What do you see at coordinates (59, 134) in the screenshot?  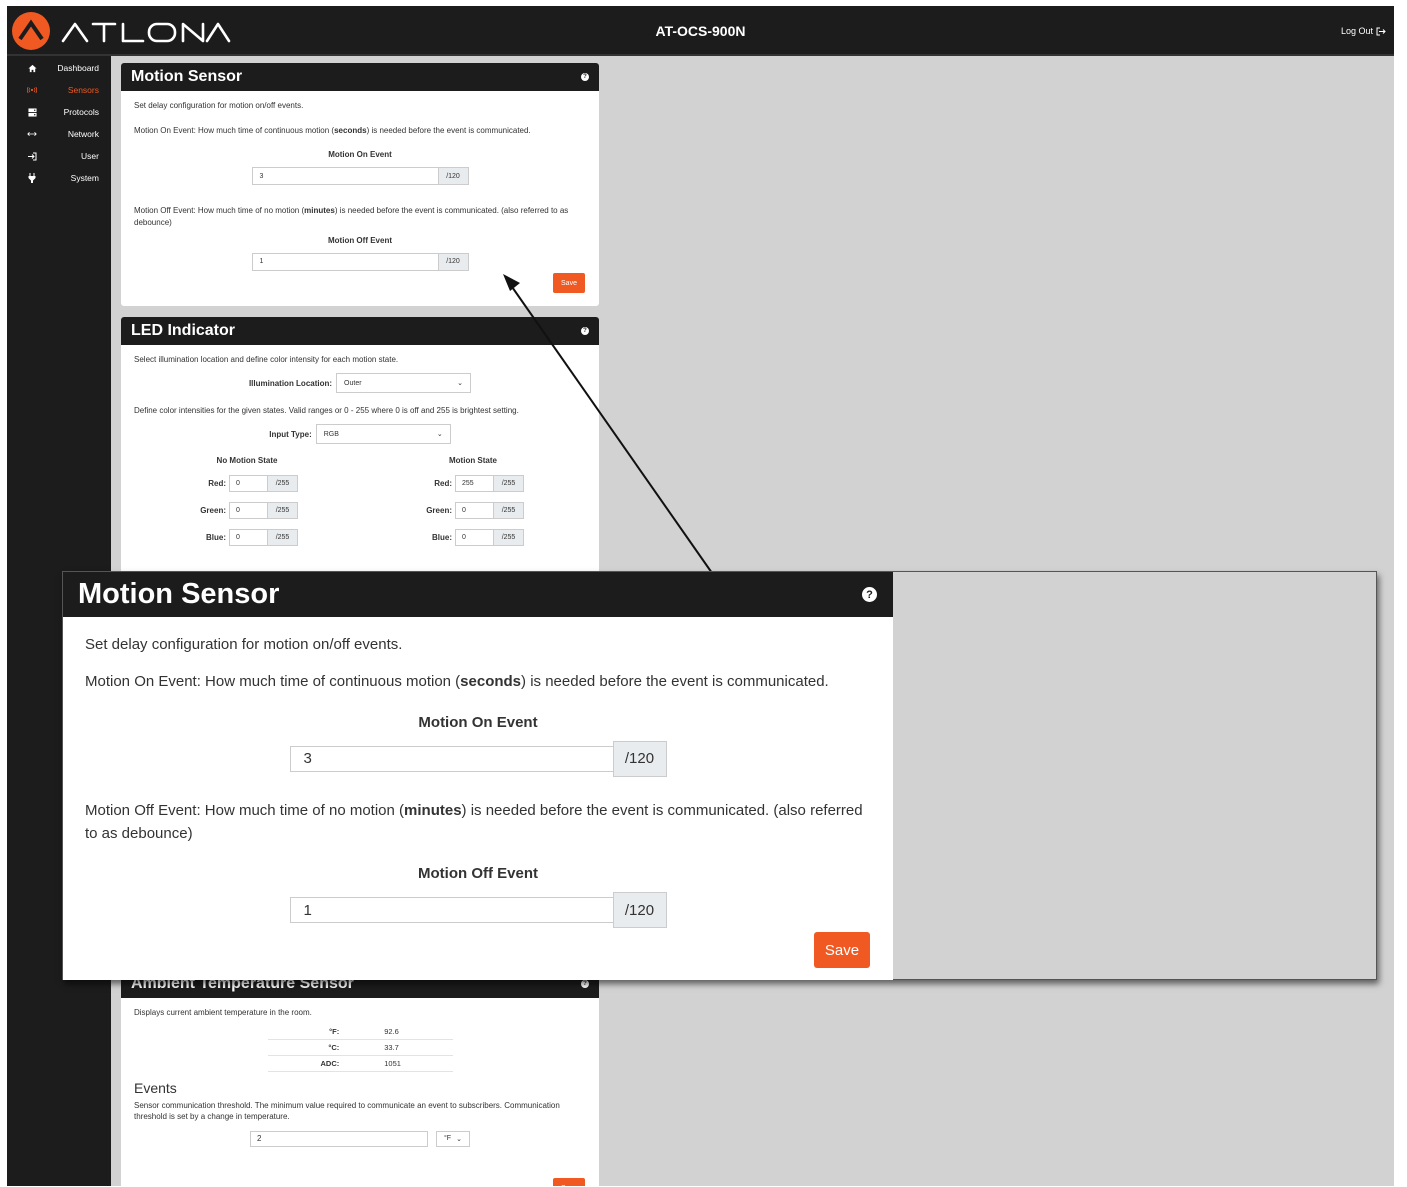 I see `sidebar-item-network: Network` at bounding box center [59, 134].